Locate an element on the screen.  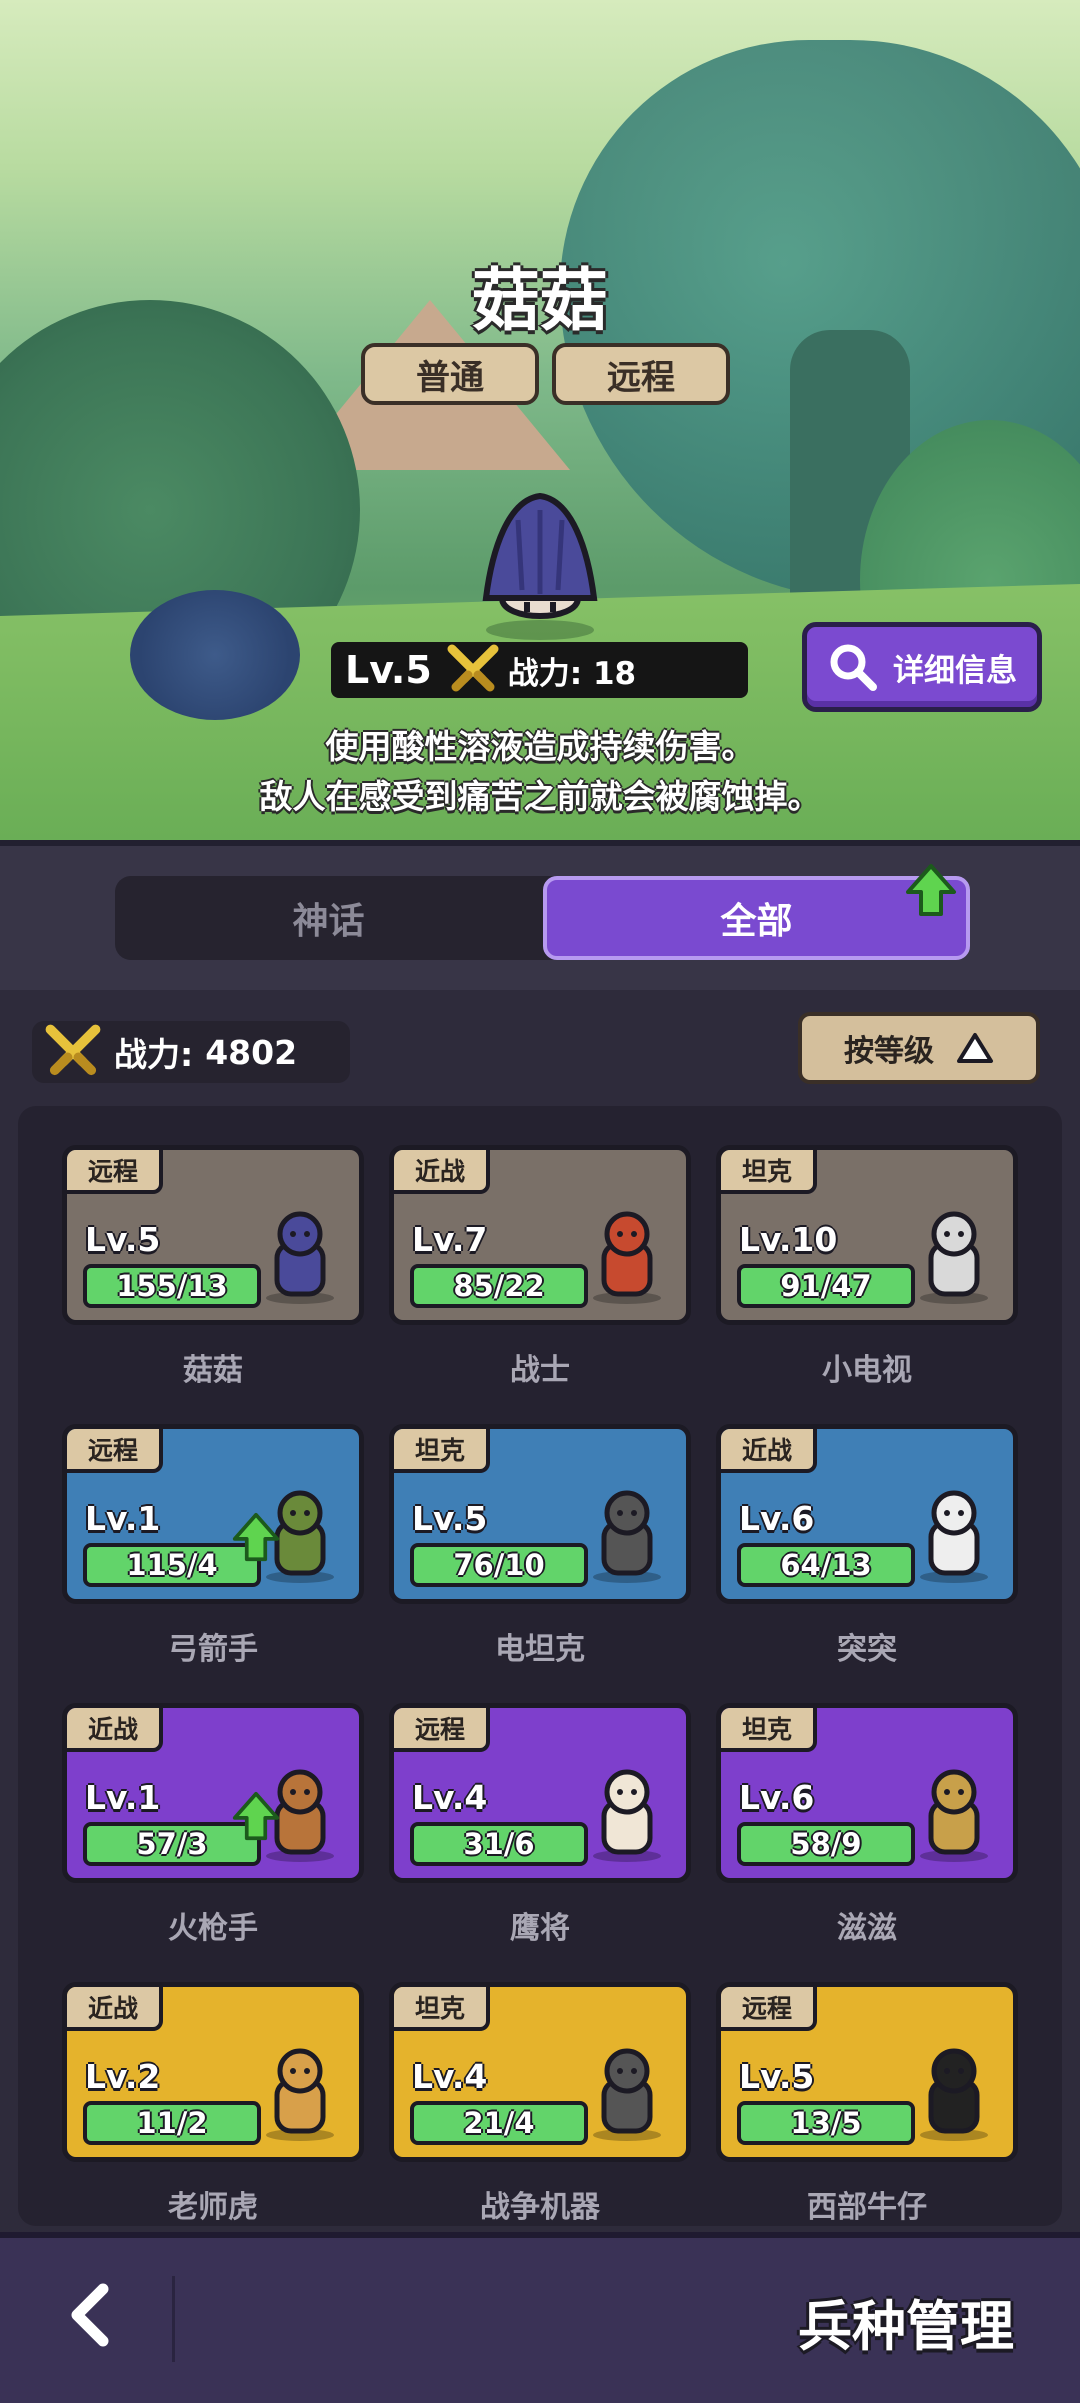
unit-card-progress: 31/6 is located at coordinates (499, 1844).